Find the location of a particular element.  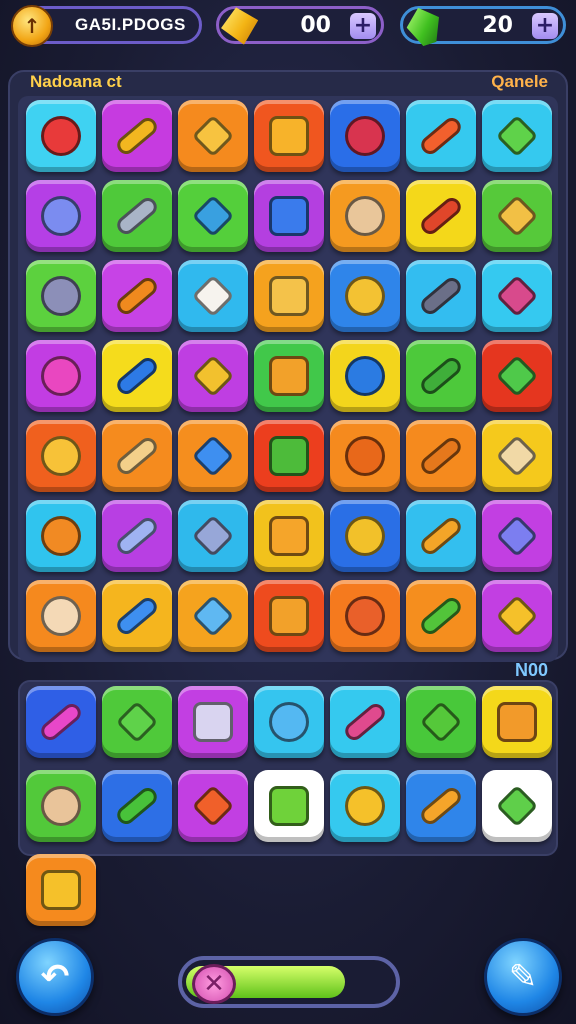

player-coin-icon: ↑ is located at coordinates (32, 26).